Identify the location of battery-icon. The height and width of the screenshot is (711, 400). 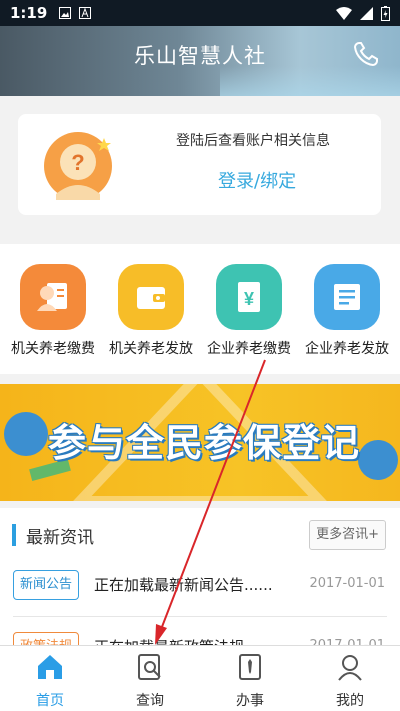
(385, 13).